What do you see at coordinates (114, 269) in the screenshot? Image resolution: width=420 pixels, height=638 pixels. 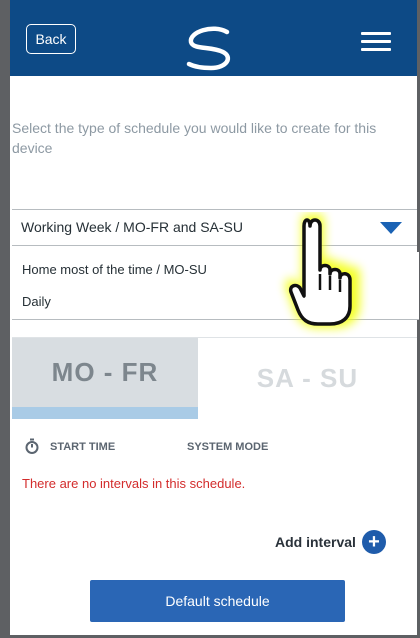 I see `dropdown-option-home: Home most of the time / MO-SU` at bounding box center [114, 269].